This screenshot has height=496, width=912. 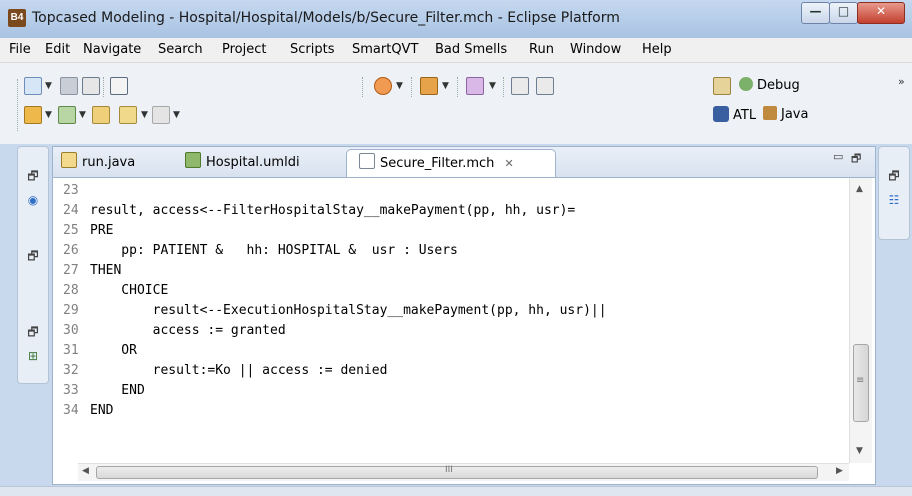 What do you see at coordinates (69, 160) in the screenshot?
I see `java-file-icon` at bounding box center [69, 160].